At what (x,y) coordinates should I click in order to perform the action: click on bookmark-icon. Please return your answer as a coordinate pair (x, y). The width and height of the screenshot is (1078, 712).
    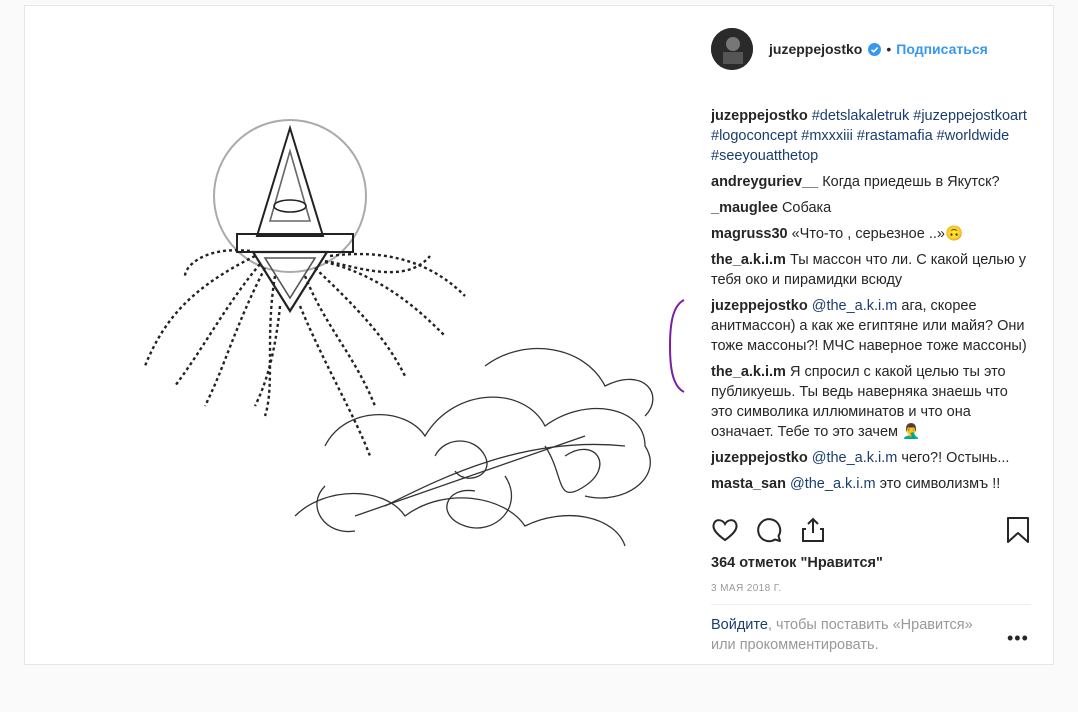
    Looking at the image, I should click on (1018, 530).